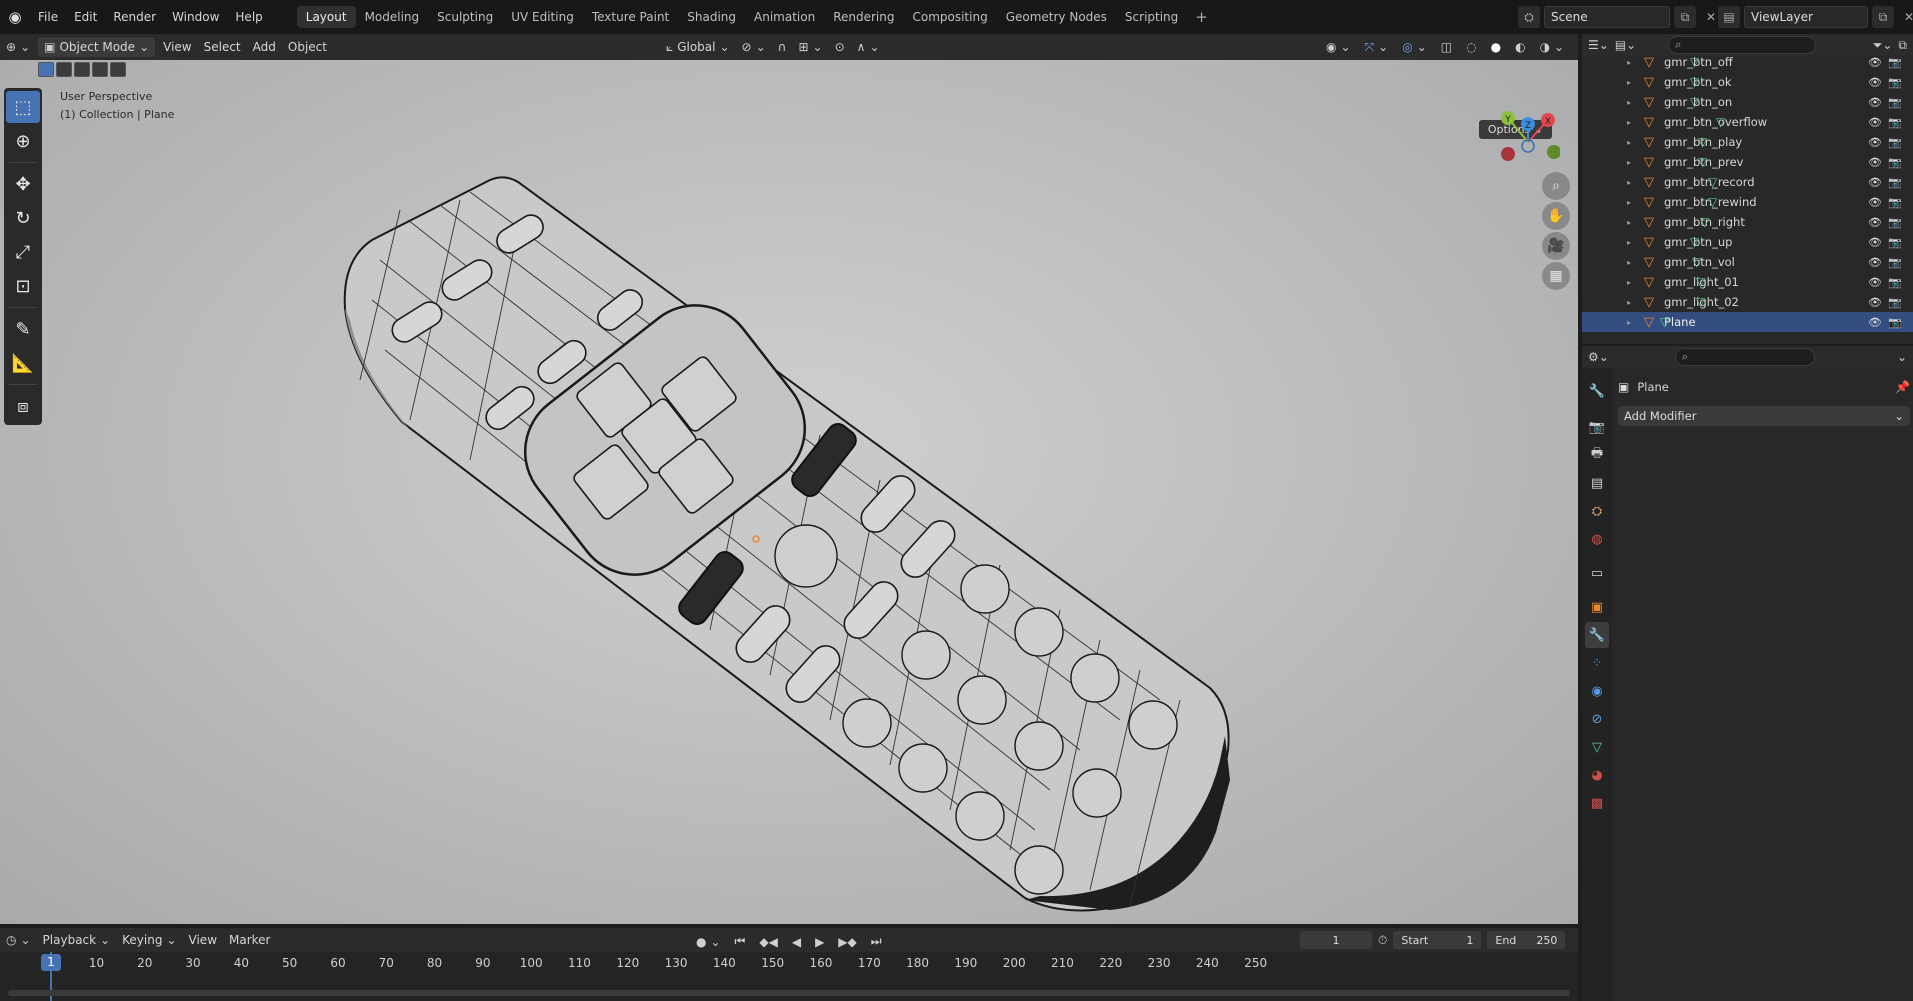  Describe the element at coordinates (1437, 940) in the screenshot. I see `start-frame-field: Start 1` at that location.